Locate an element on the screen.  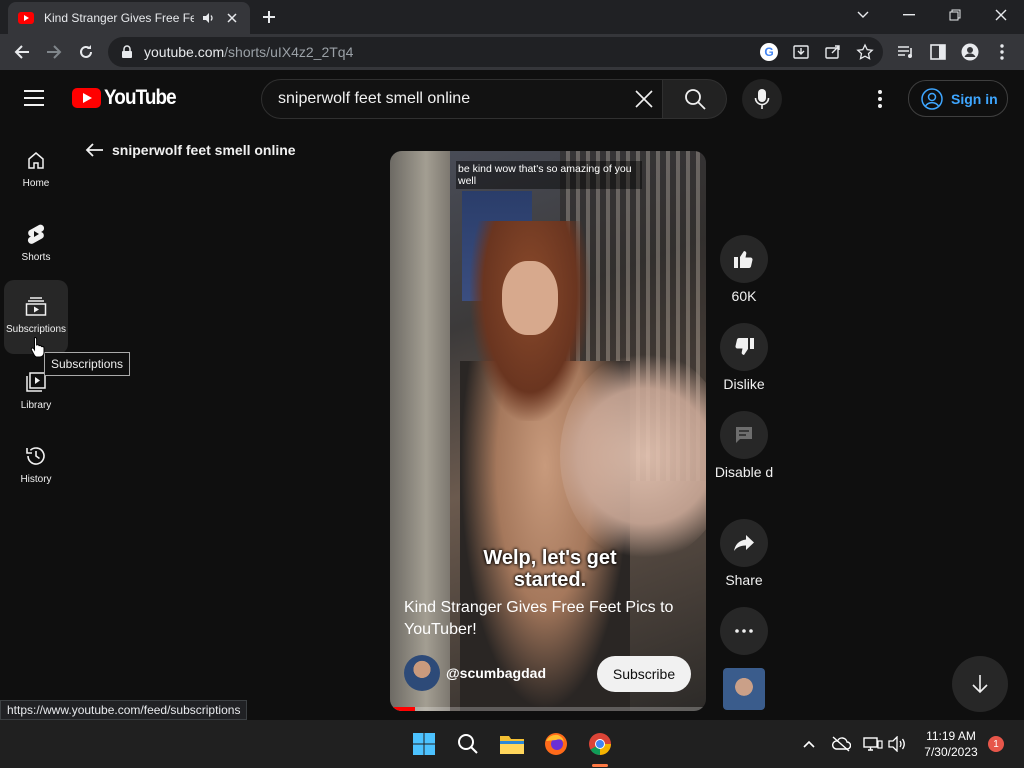
profile-icon is located at coordinates (970, 52).